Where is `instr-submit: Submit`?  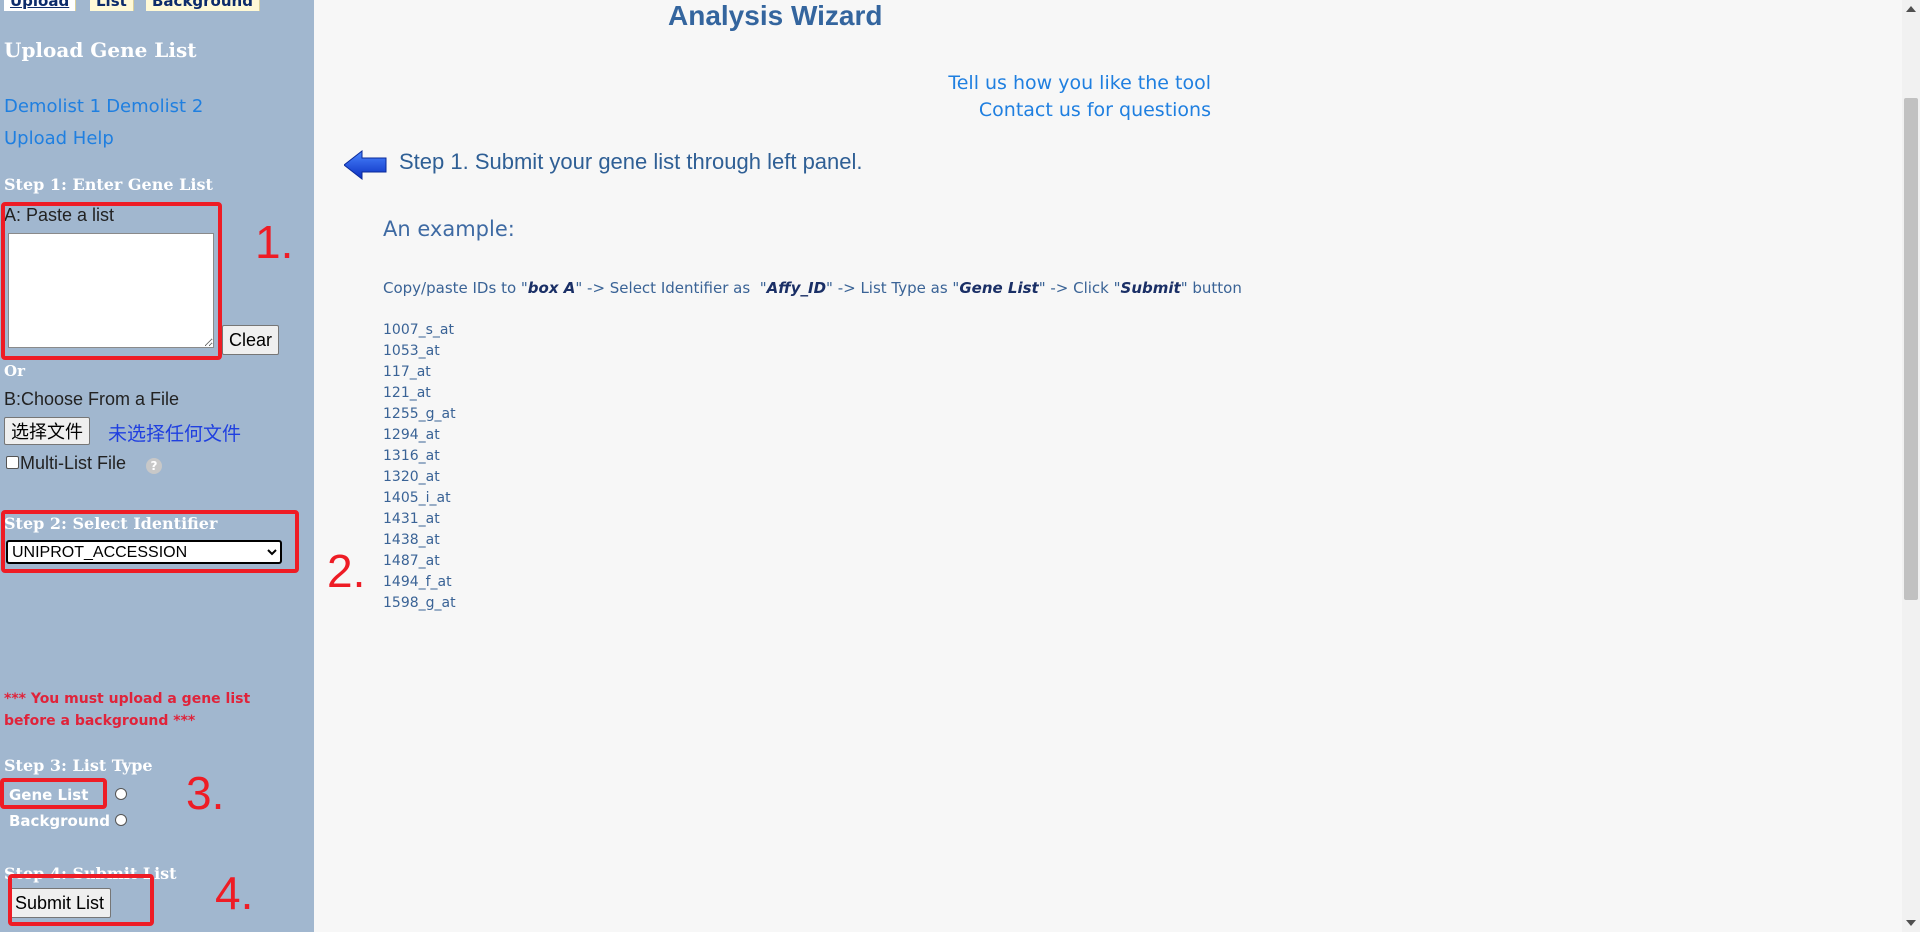 instr-submit: Submit is located at coordinates (1150, 288).